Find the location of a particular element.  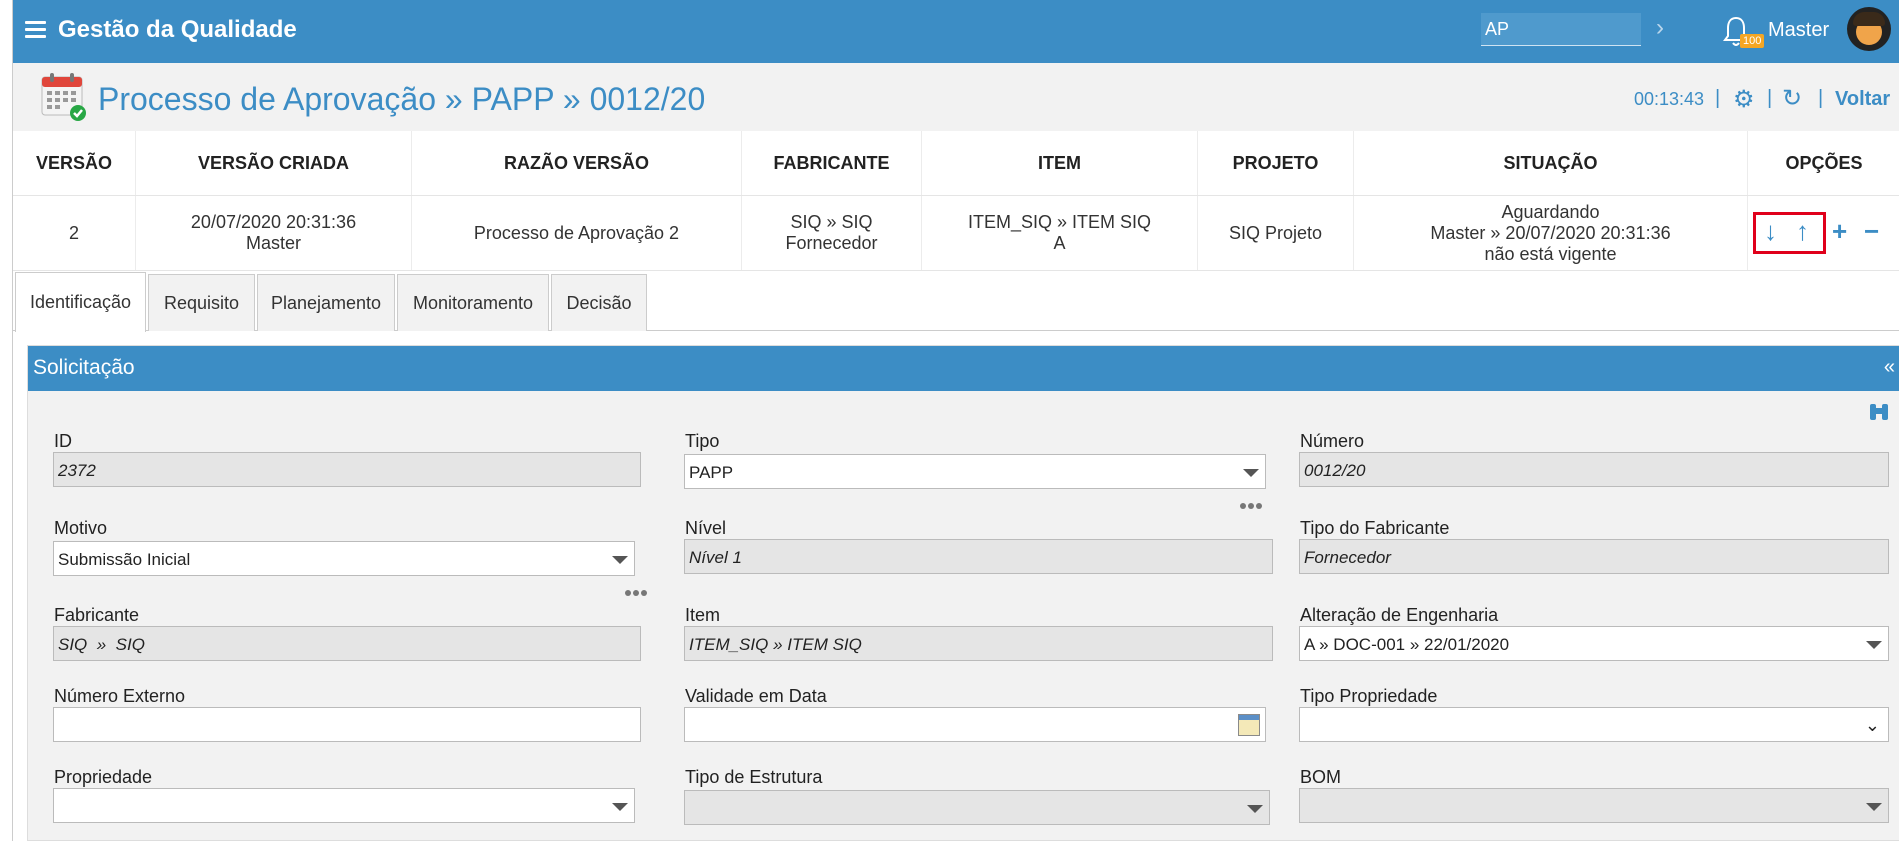

bom-label: BOM is located at coordinates (1321, 777).